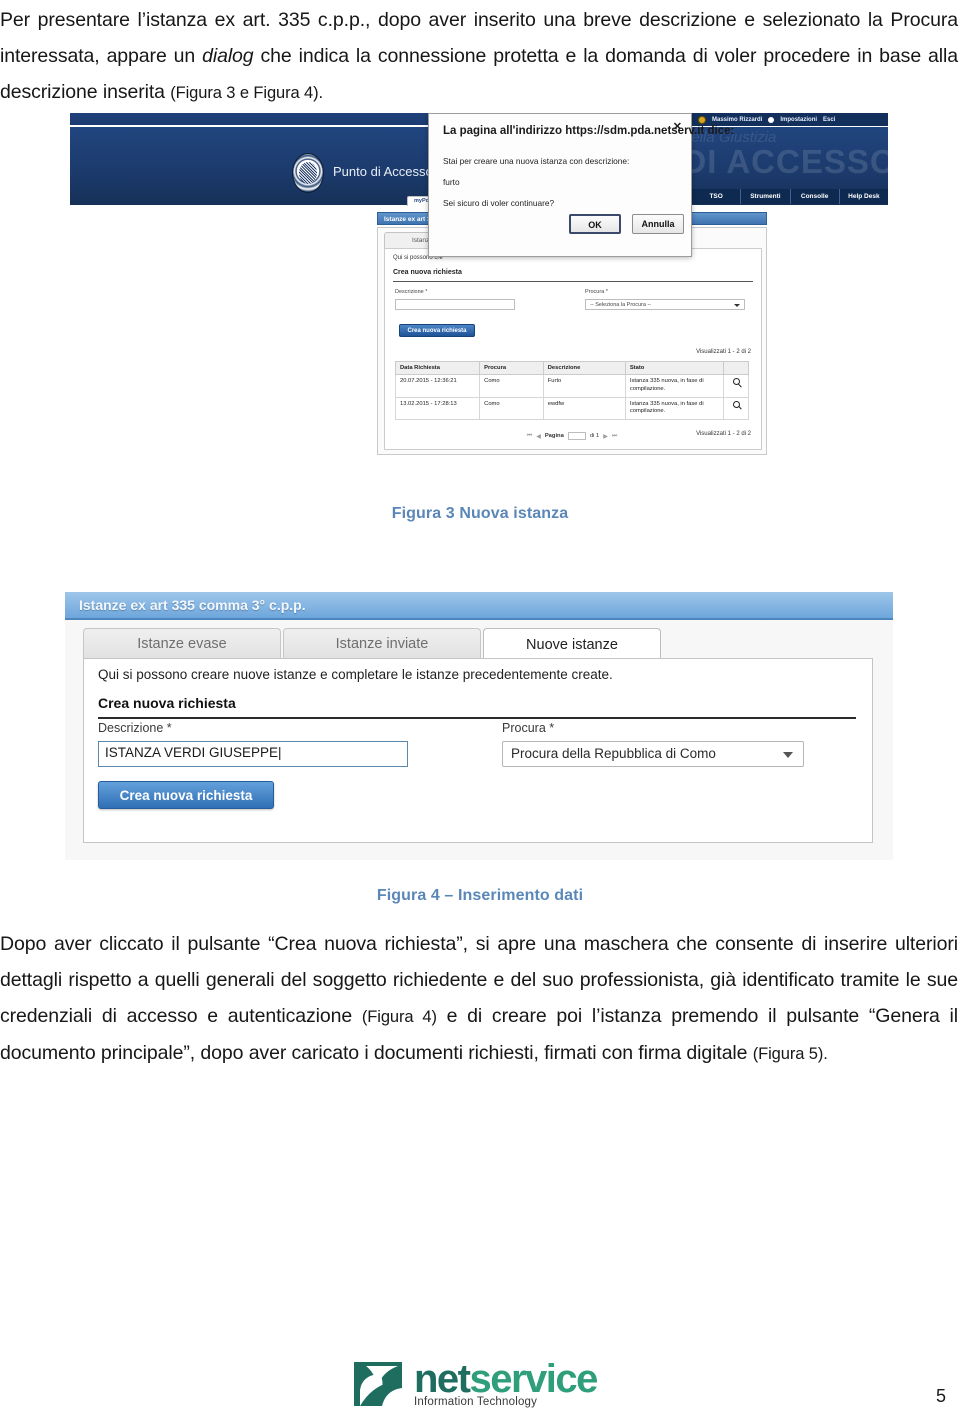  What do you see at coordinates (228, 56) in the screenshot?
I see `paragraph-intro-italic: dialog` at bounding box center [228, 56].